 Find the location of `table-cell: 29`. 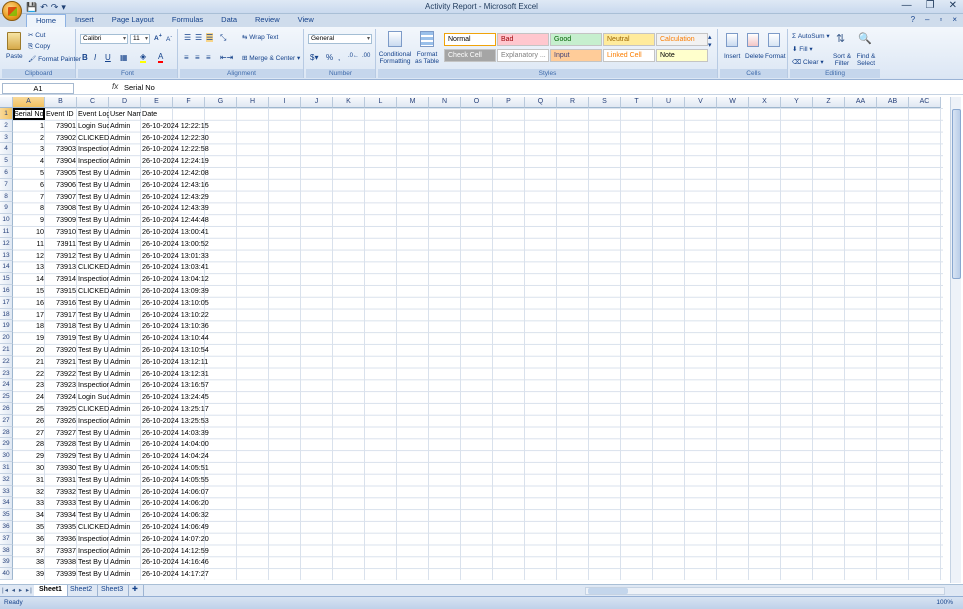

table-cell: 29 is located at coordinates (29, 456).